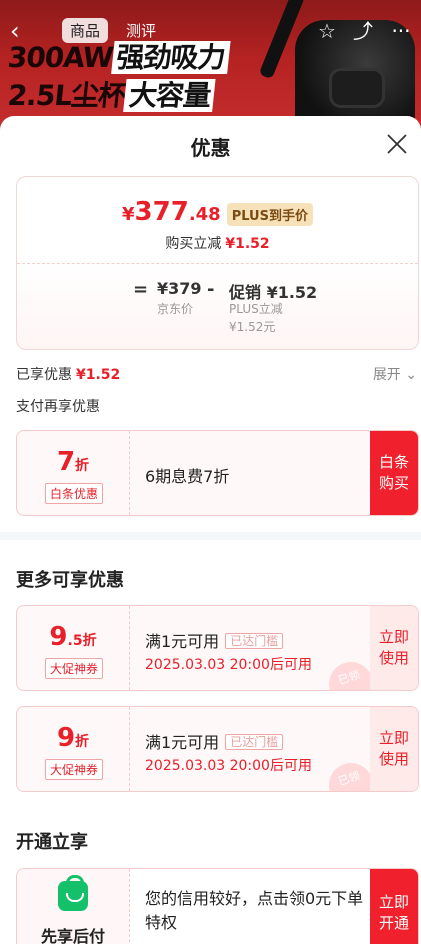 Image resolution: width=421 pixels, height=944 pixels. I want to click on favorite-star-icon: ☆, so click(327, 31).